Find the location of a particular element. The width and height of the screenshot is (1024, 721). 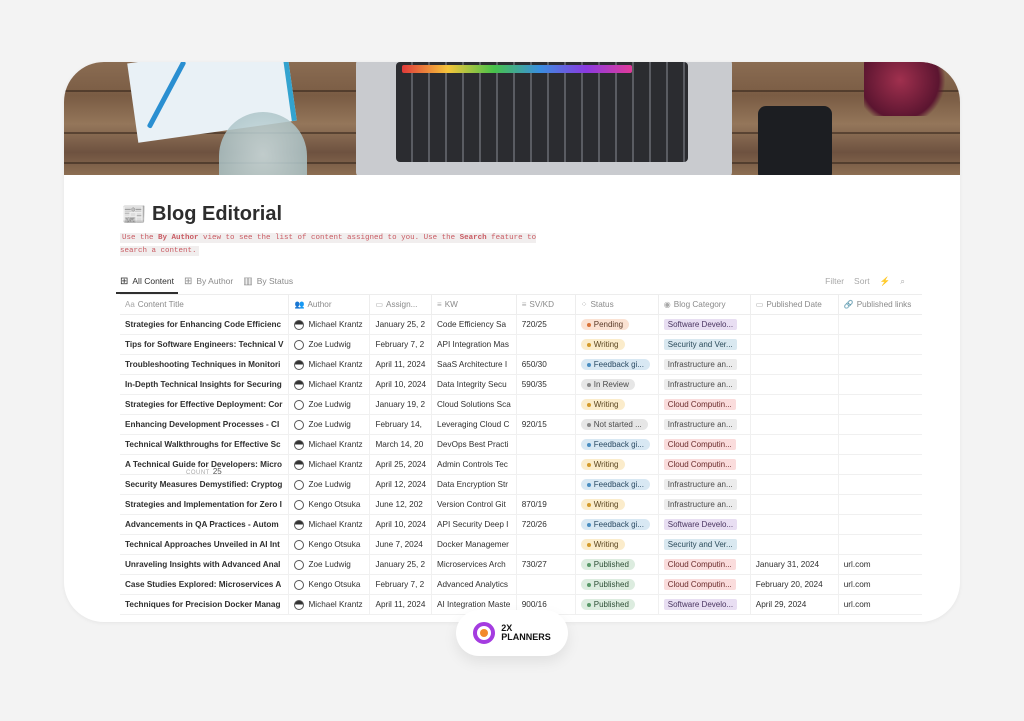

cell-published-date: April 29, 2024 is located at coordinates (794, 604).